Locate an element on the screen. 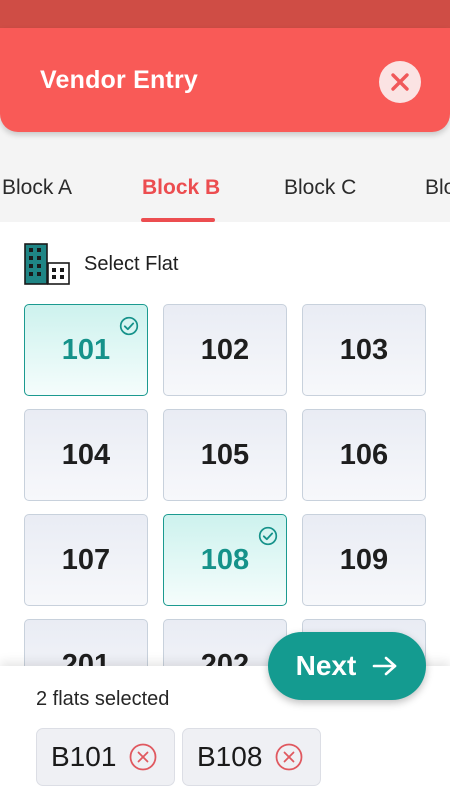 This screenshot has width=450, height=800. close-button is located at coordinates (400, 82).